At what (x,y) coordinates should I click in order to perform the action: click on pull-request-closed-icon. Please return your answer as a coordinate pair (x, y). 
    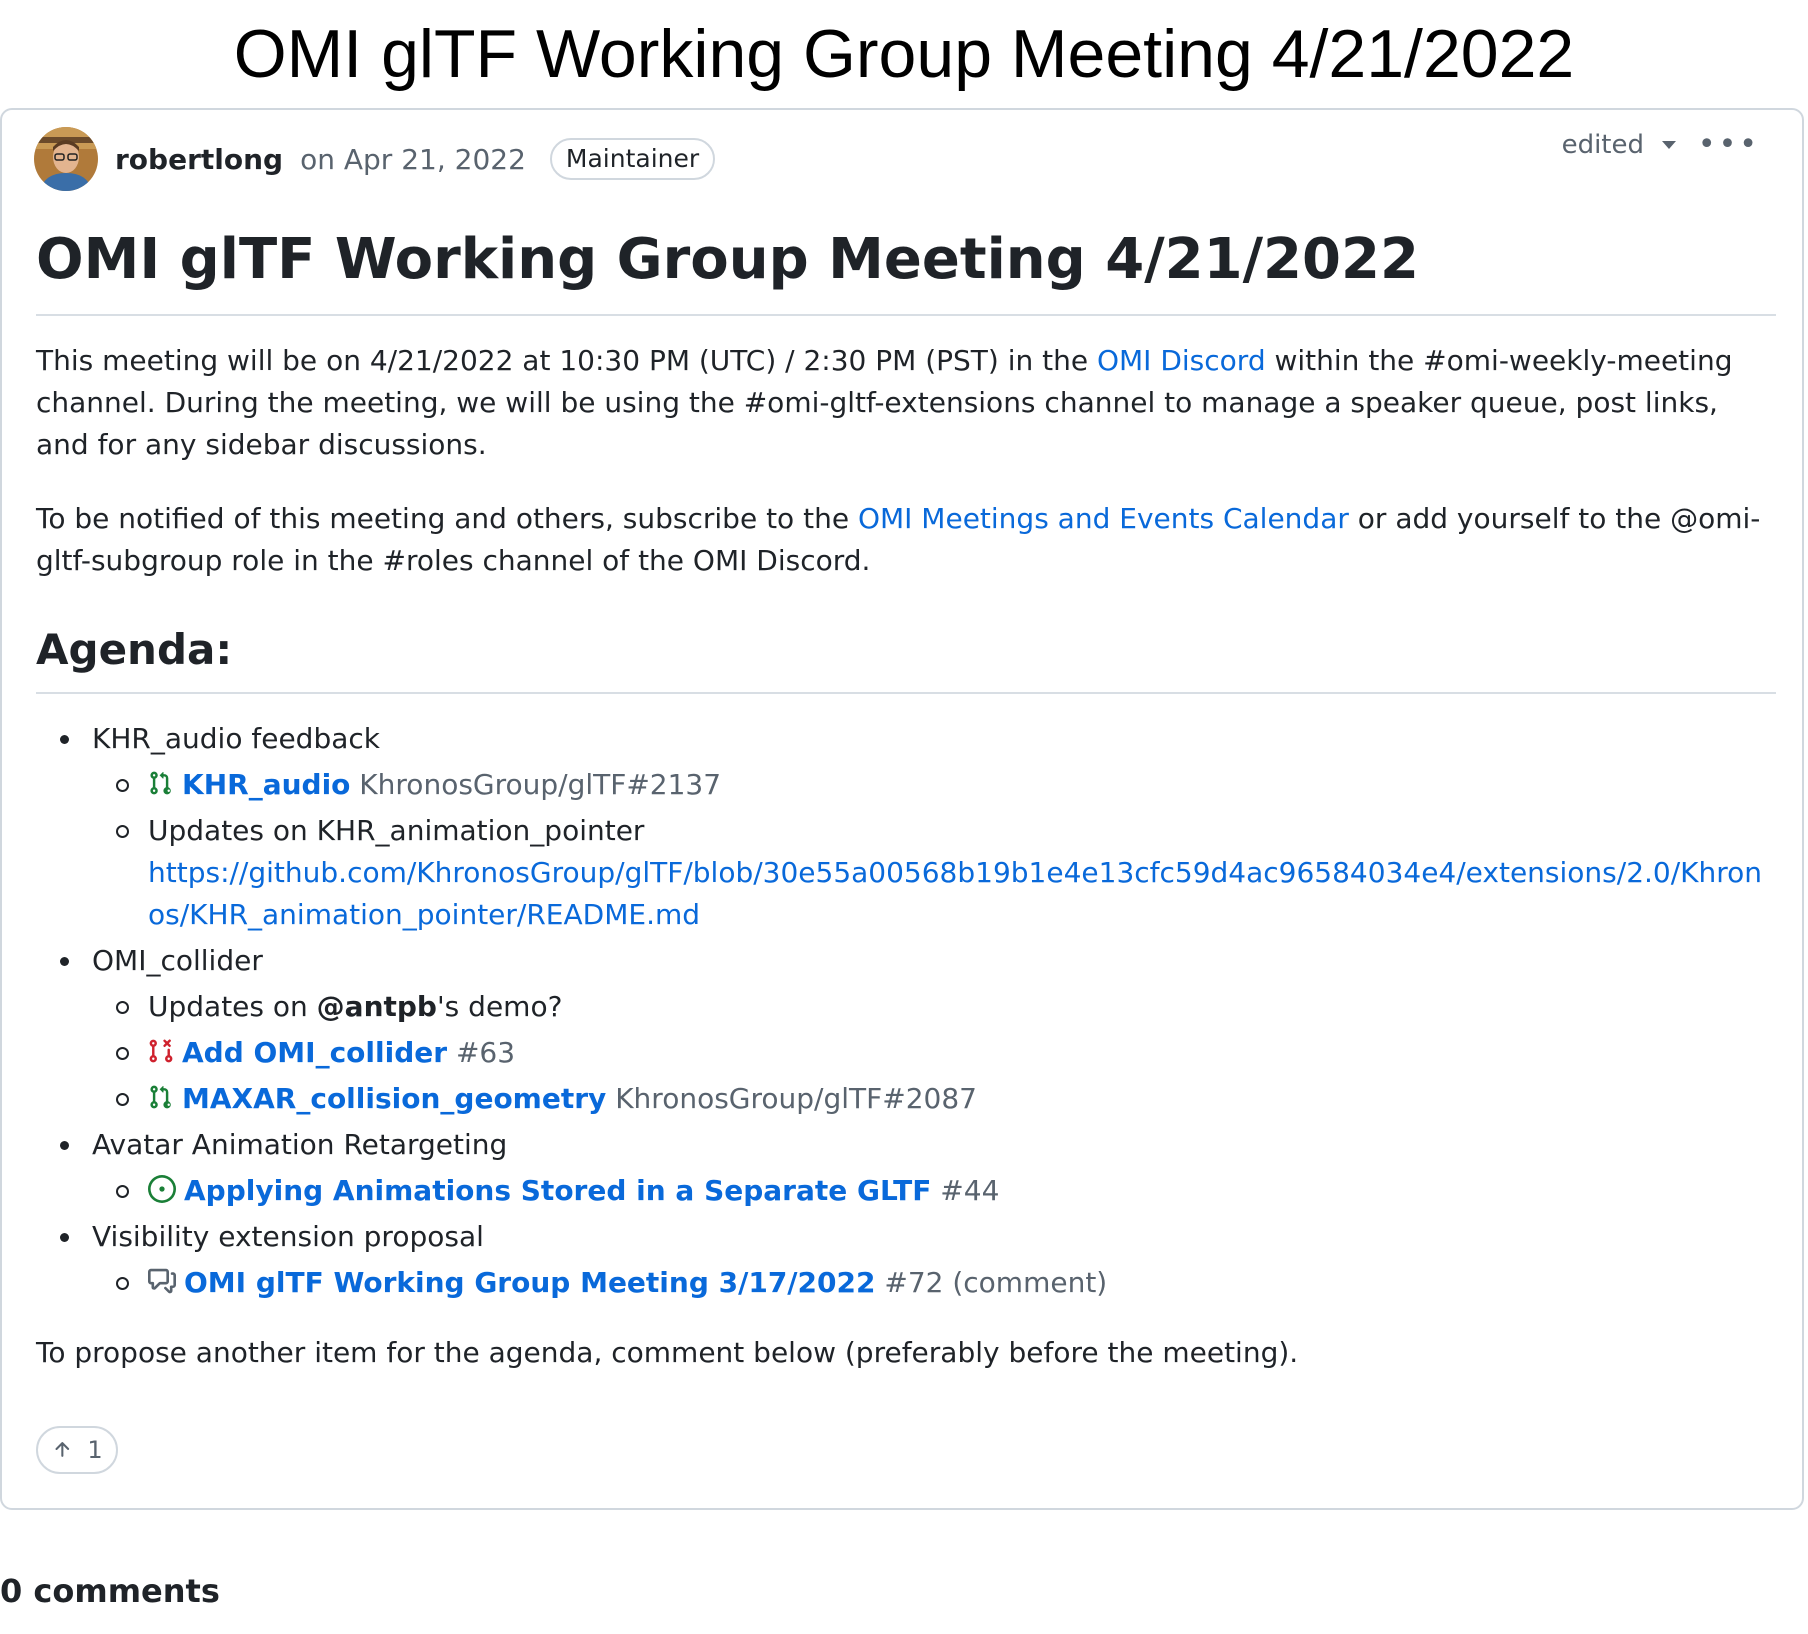
    Looking at the image, I should click on (161, 1051).